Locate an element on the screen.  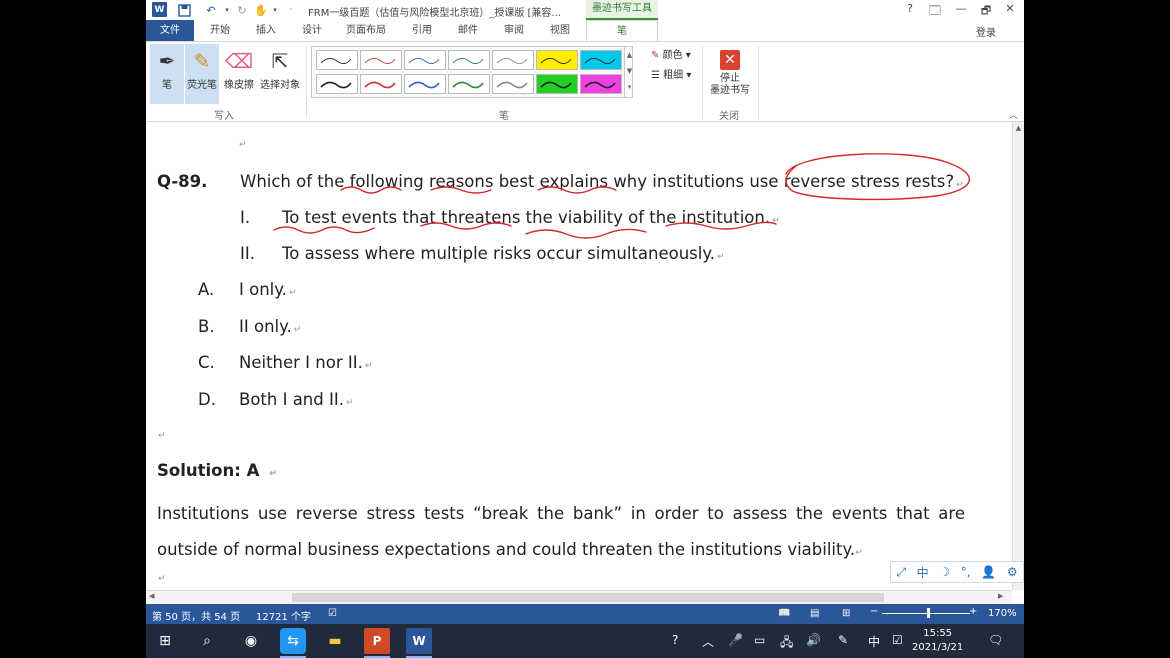
scroll-thumb is located at coordinates (588, 597).